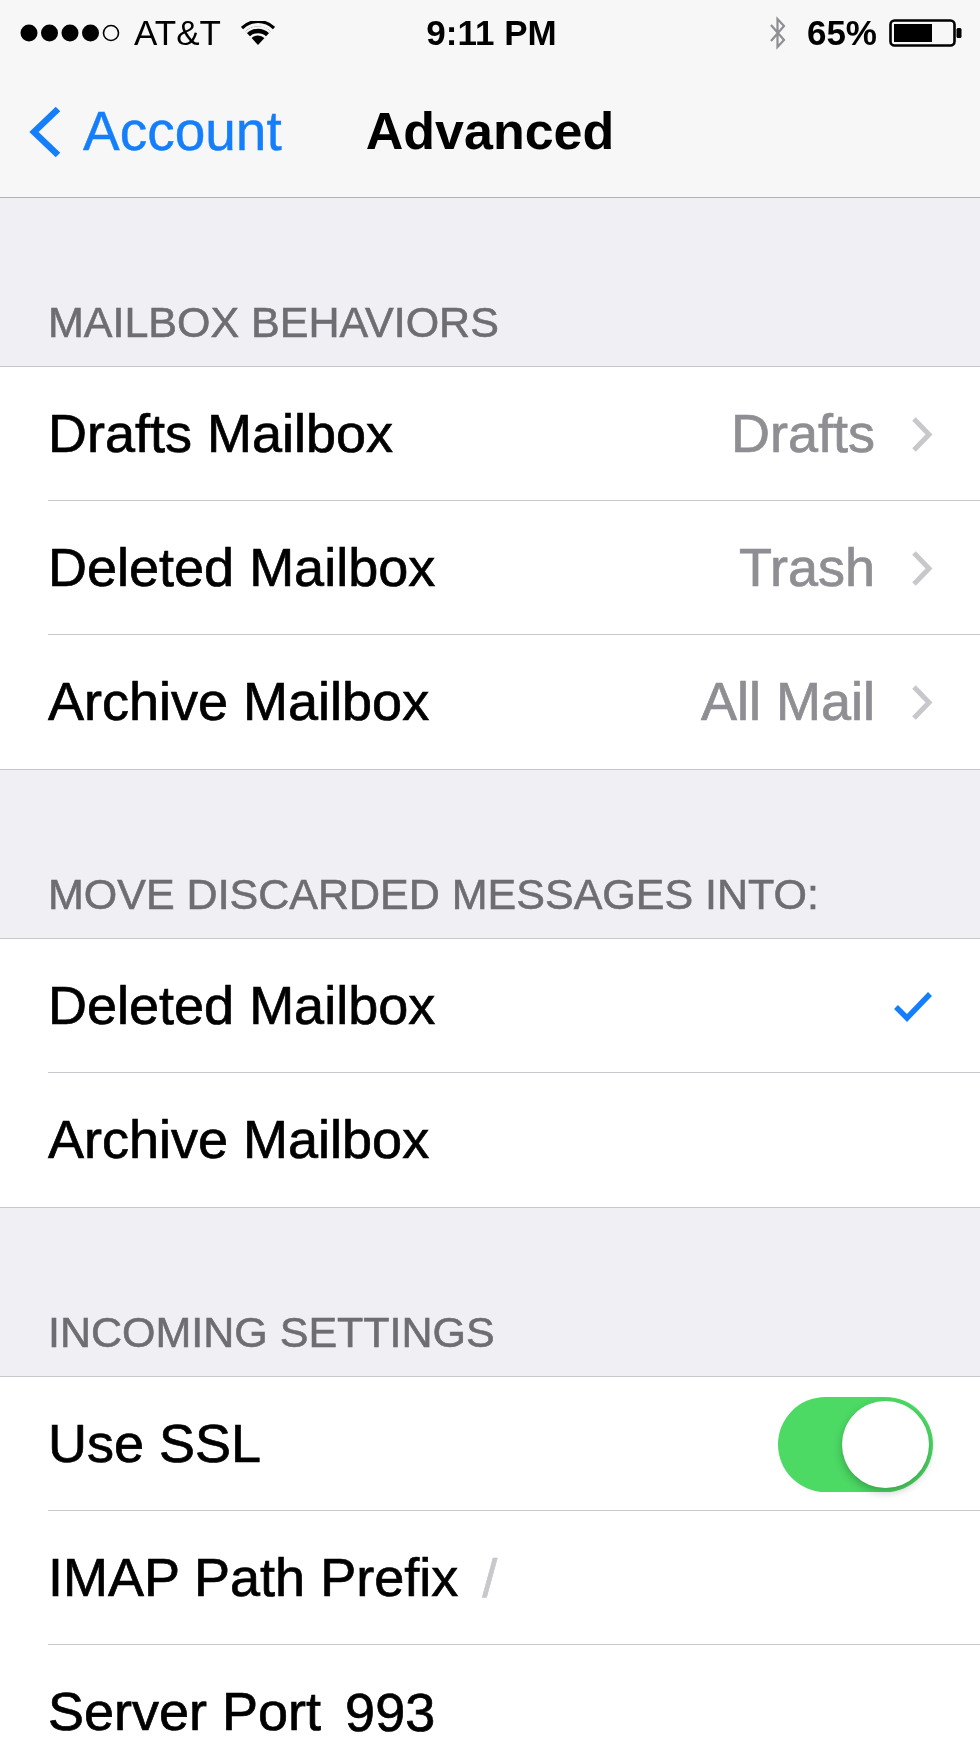 This screenshot has height=1740, width=980. What do you see at coordinates (253, 1578) in the screenshot?
I see `field-label: IMAP Path Prefix` at bounding box center [253, 1578].